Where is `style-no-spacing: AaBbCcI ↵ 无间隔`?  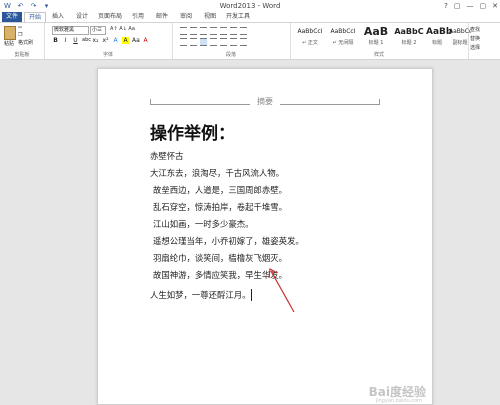 style-no-spacing: AaBbCcI ↵ 无间隔 is located at coordinates (343, 36).